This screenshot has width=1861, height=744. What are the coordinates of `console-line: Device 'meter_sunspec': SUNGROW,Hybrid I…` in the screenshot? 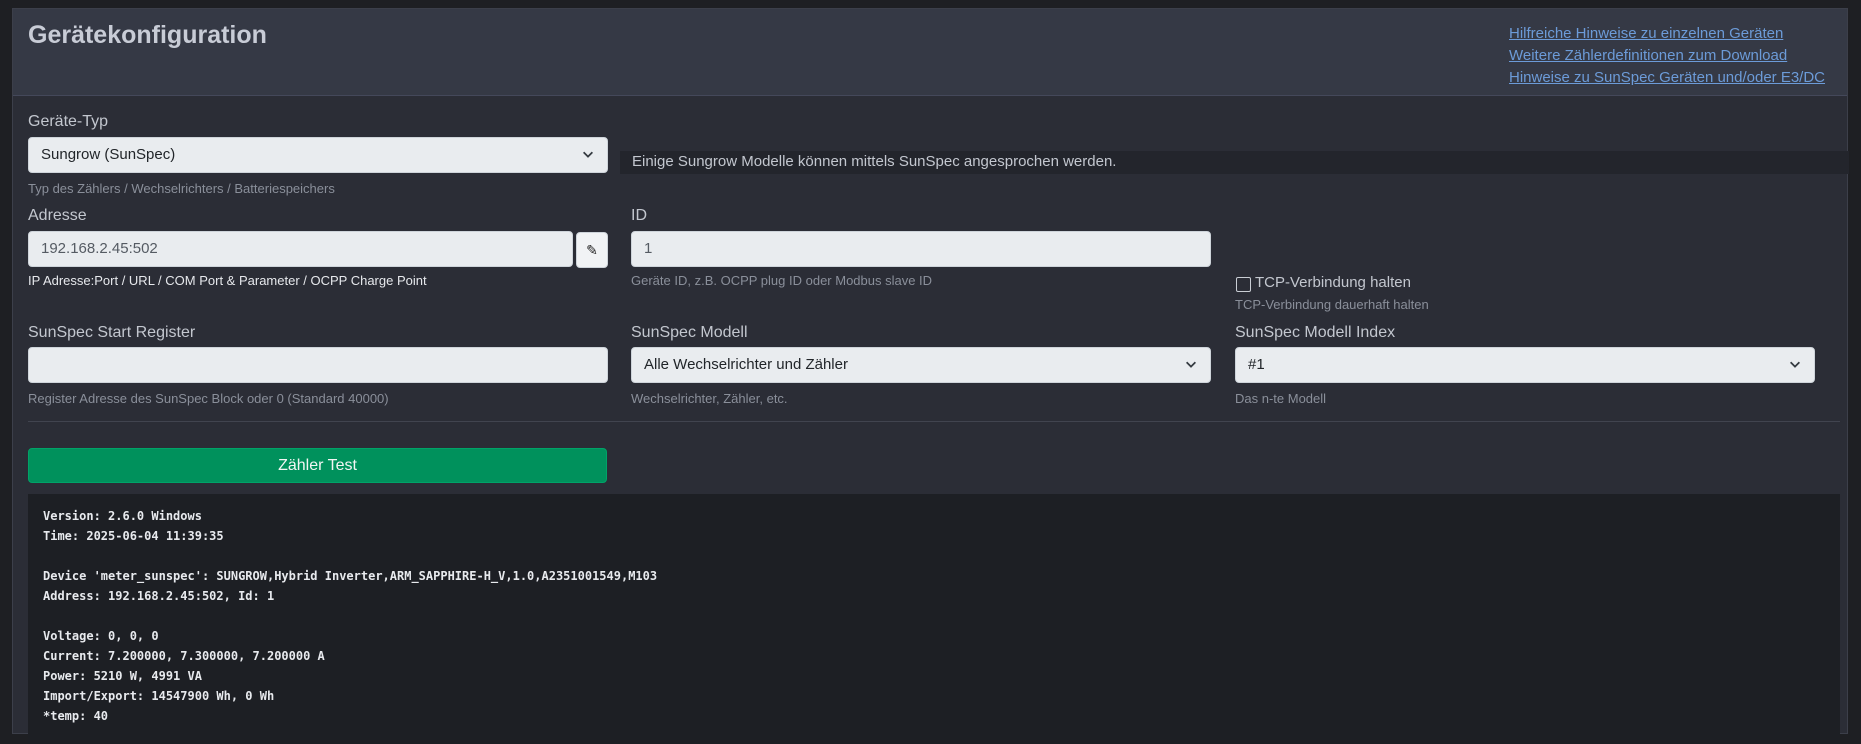 It's located at (350, 576).